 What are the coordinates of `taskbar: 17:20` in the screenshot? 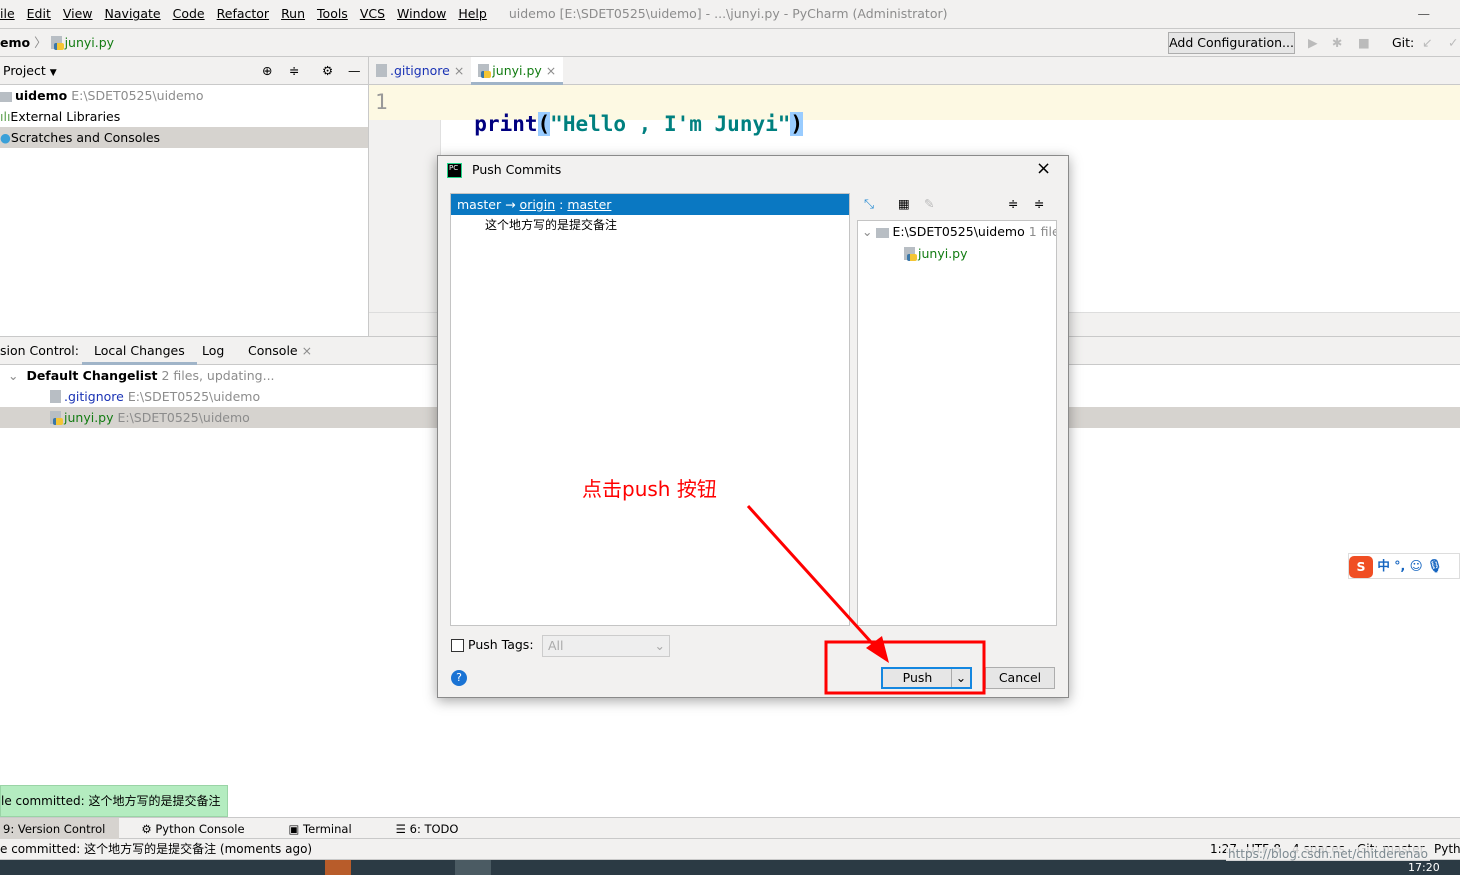 It's located at (730, 867).